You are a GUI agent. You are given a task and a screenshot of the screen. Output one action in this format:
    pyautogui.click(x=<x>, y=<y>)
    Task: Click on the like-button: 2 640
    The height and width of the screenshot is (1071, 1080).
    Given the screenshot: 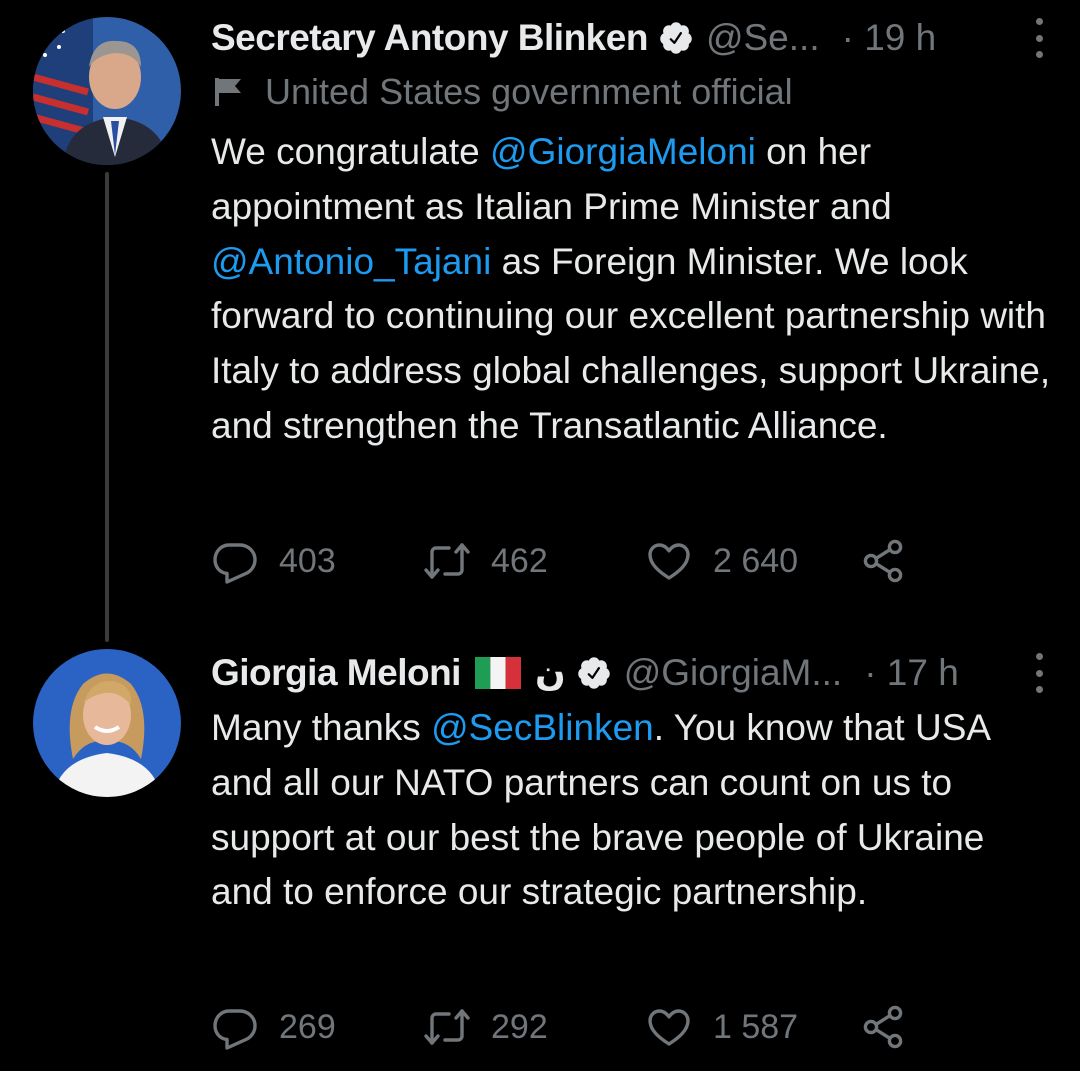 What is the action you would take?
    pyautogui.click(x=721, y=561)
    